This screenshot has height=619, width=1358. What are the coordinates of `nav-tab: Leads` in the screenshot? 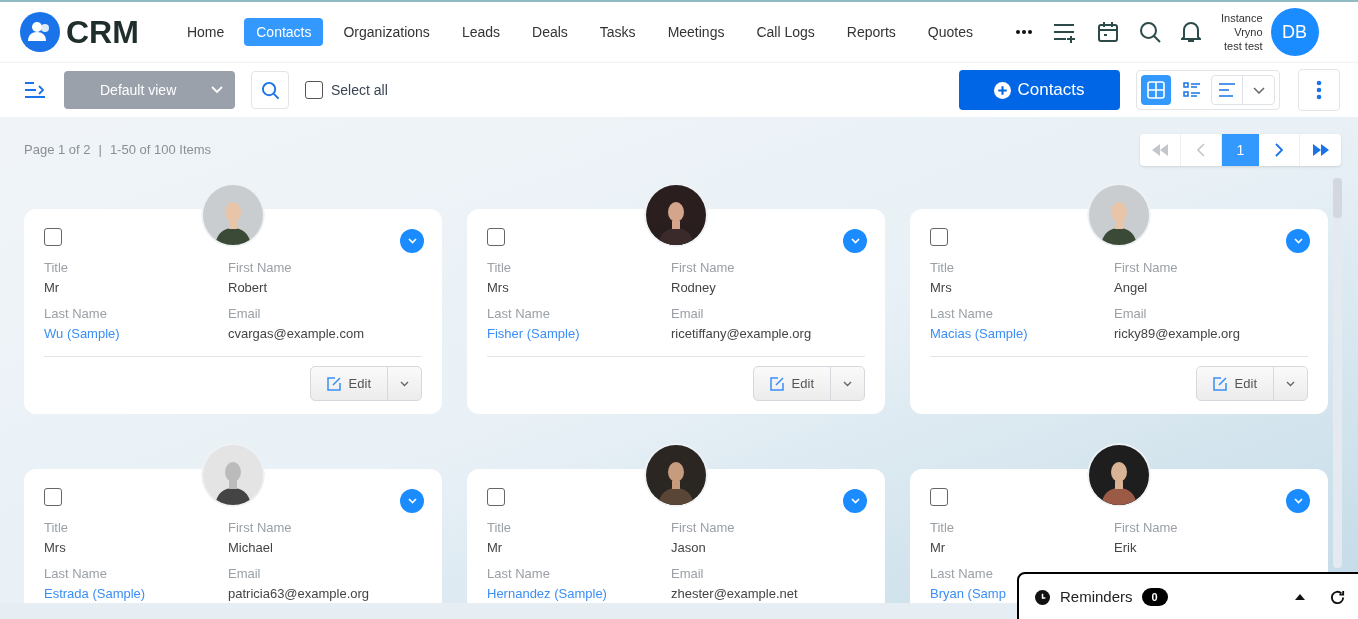 It's located at (481, 32).